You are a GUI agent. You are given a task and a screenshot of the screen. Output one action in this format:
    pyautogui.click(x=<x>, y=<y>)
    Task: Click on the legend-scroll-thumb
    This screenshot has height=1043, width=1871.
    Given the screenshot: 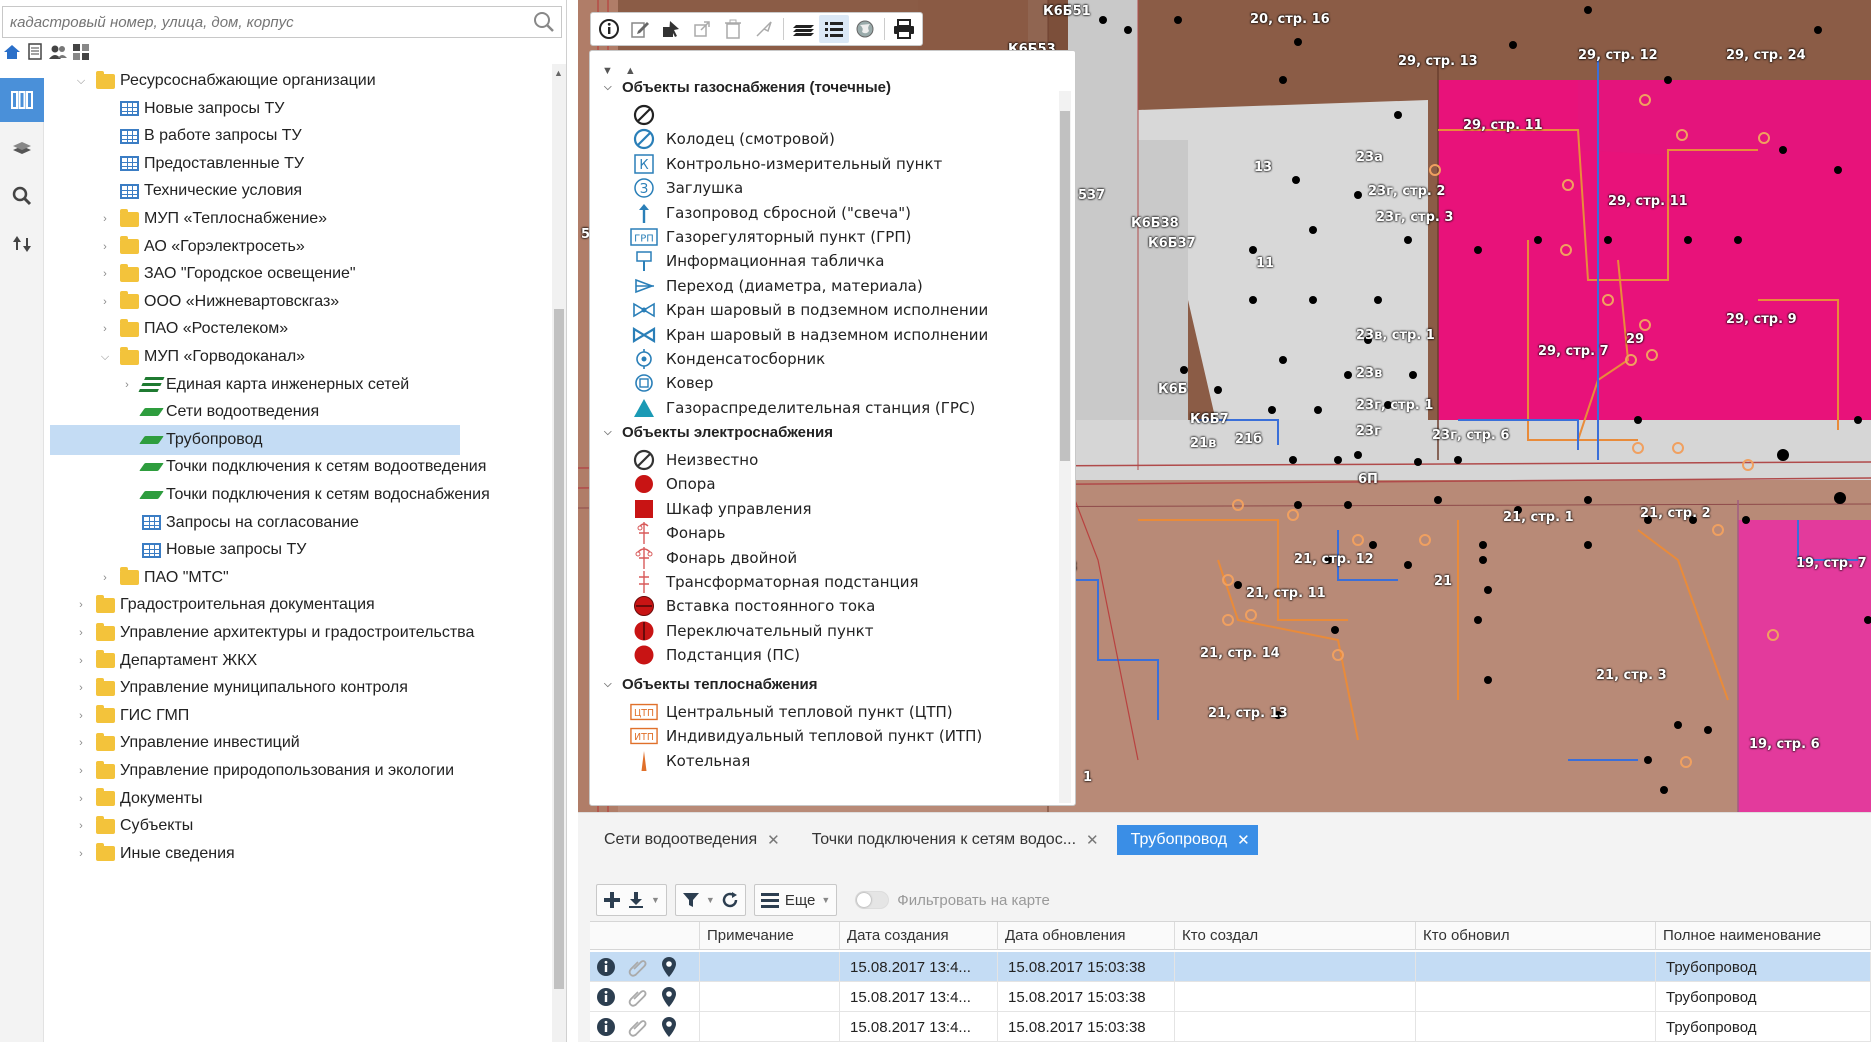 What is the action you would take?
    pyautogui.click(x=1065, y=286)
    